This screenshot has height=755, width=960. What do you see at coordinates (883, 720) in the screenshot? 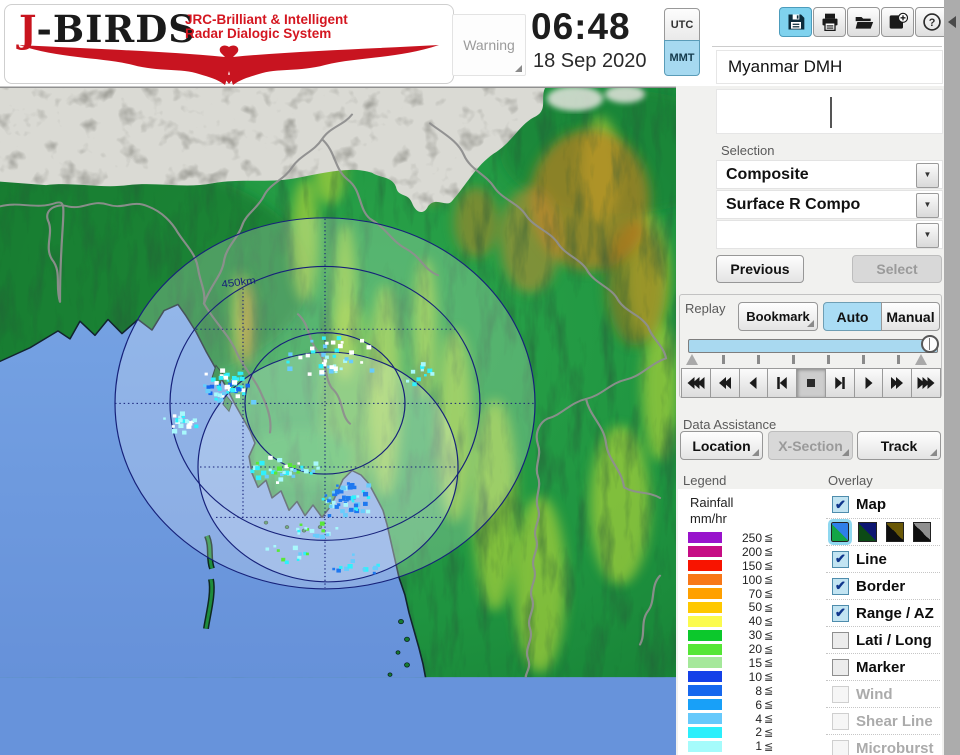
I see `overlay-item-shear-line: Shear Line` at bounding box center [883, 720].